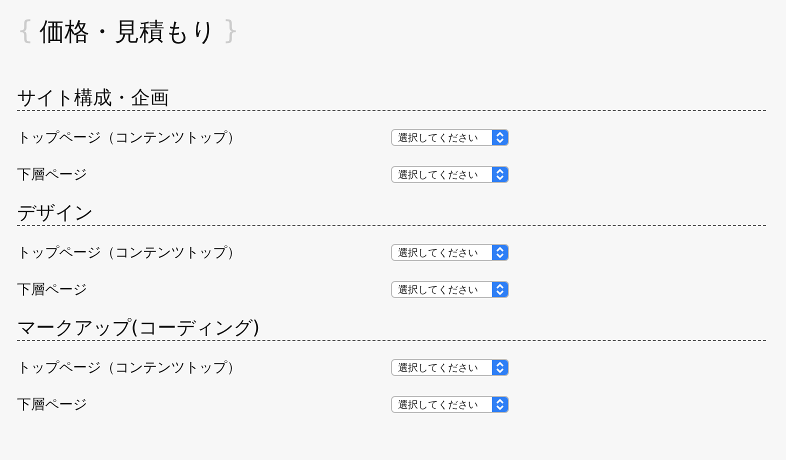 The image size is (786, 460). What do you see at coordinates (128, 32) in the screenshot?
I see `page-title: 価格・見積もり` at bounding box center [128, 32].